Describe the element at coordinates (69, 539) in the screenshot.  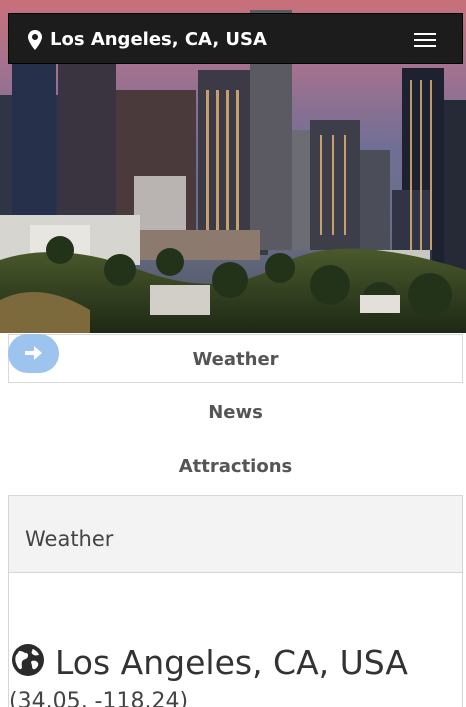
I see `panel-title: Weather` at that location.